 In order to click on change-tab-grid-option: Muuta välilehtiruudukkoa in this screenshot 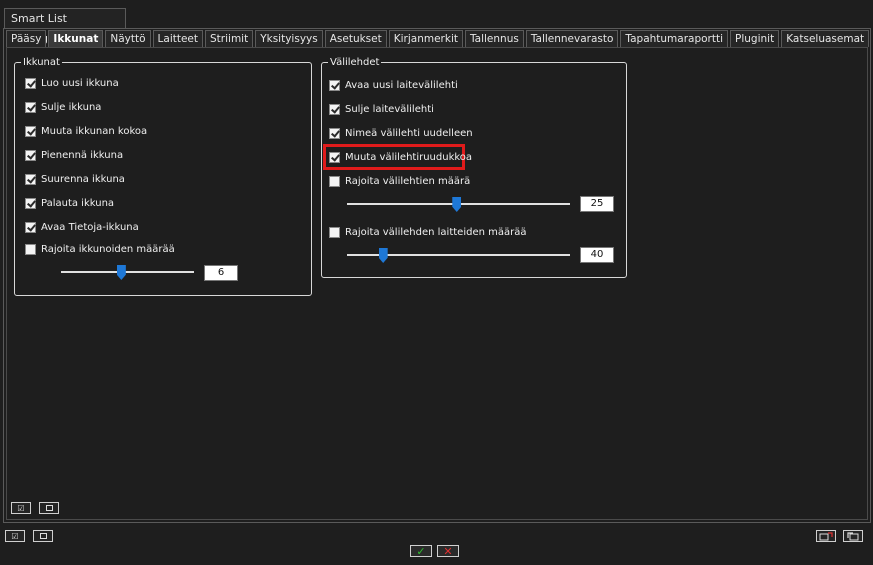, I will do `click(400, 157)`.